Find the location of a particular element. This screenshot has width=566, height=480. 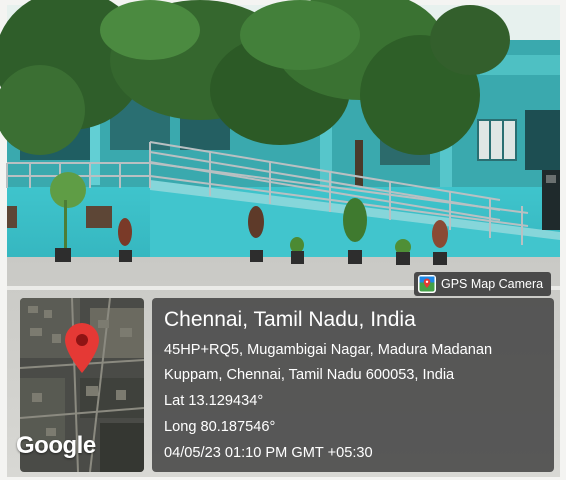

timestamp: 04/05/23 01:10 PM GMT +05:30 is located at coordinates (268, 453).